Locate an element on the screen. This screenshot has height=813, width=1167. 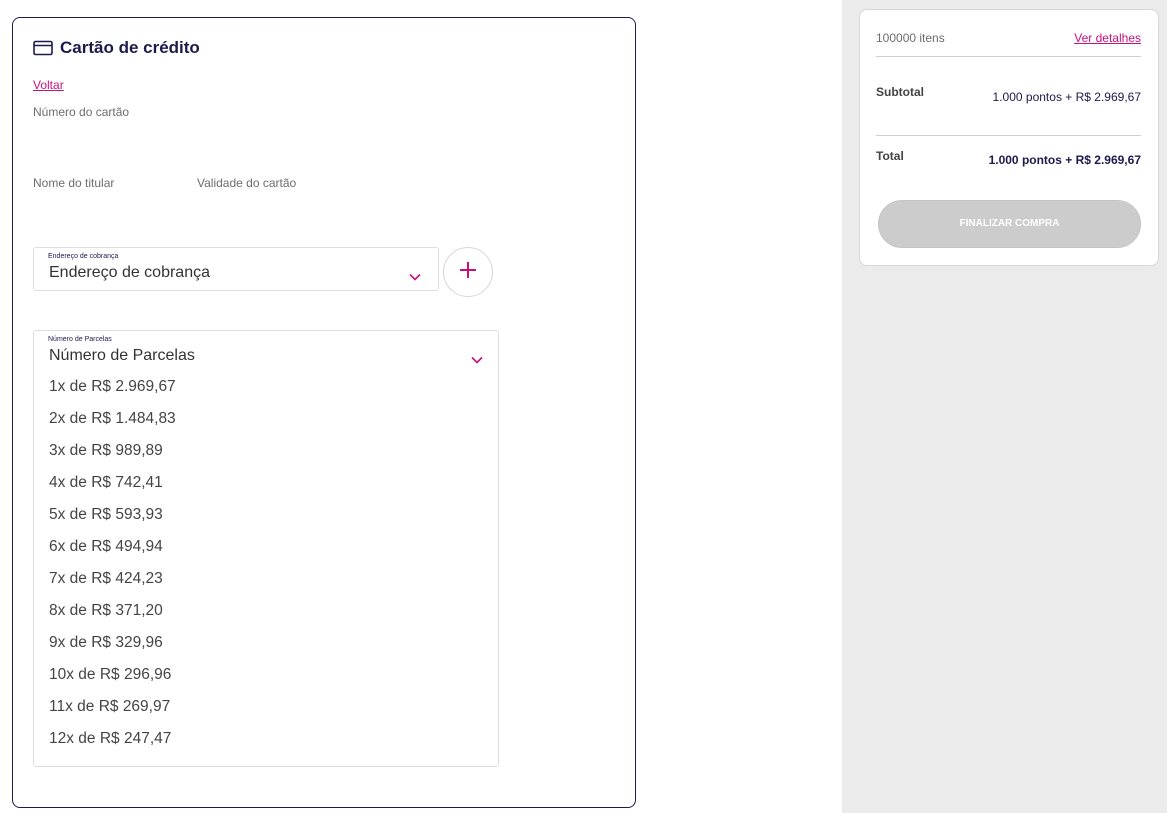
card-validity-label: Validade do cartão is located at coordinates (247, 183).